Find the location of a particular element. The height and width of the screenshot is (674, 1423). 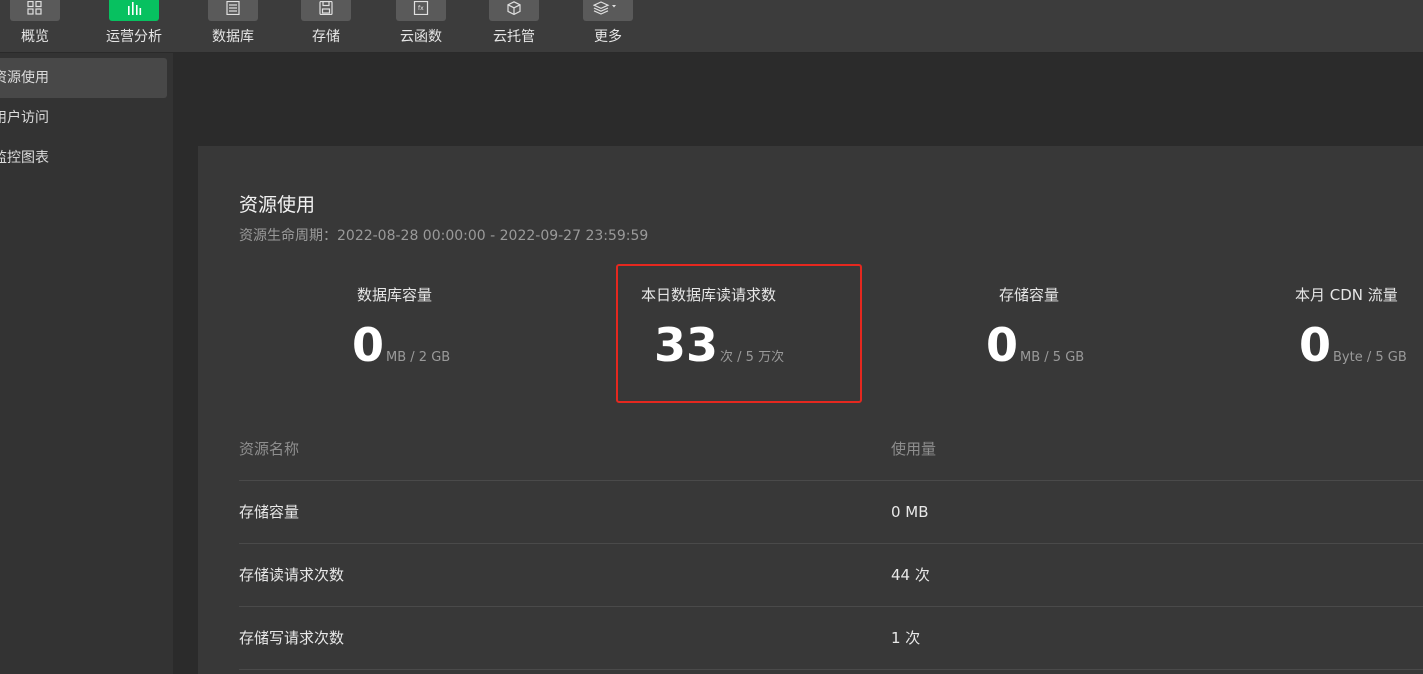

stat-monthly-cdn-traffic: 本月 CDN 流量 0 Byte / 5 GB is located at coordinates (1355, 344).